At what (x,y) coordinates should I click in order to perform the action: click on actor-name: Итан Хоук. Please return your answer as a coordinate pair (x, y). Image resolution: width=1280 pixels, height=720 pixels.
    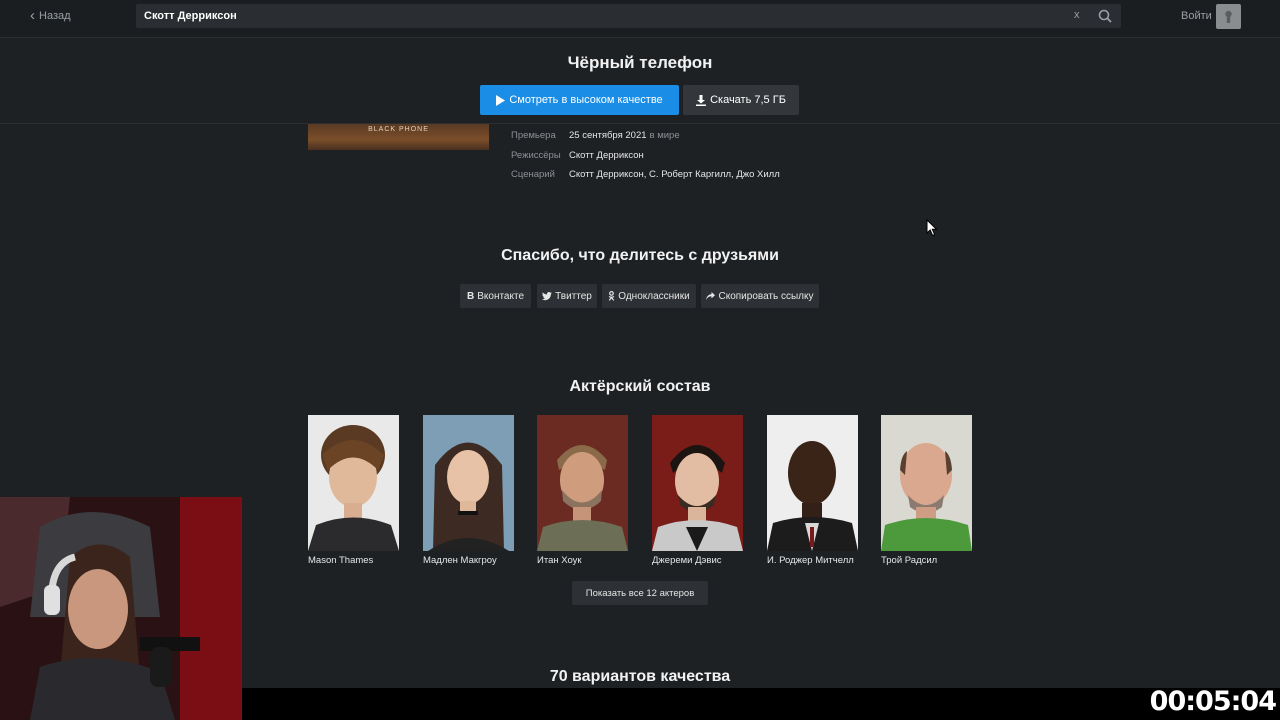
    Looking at the image, I should click on (559, 560).